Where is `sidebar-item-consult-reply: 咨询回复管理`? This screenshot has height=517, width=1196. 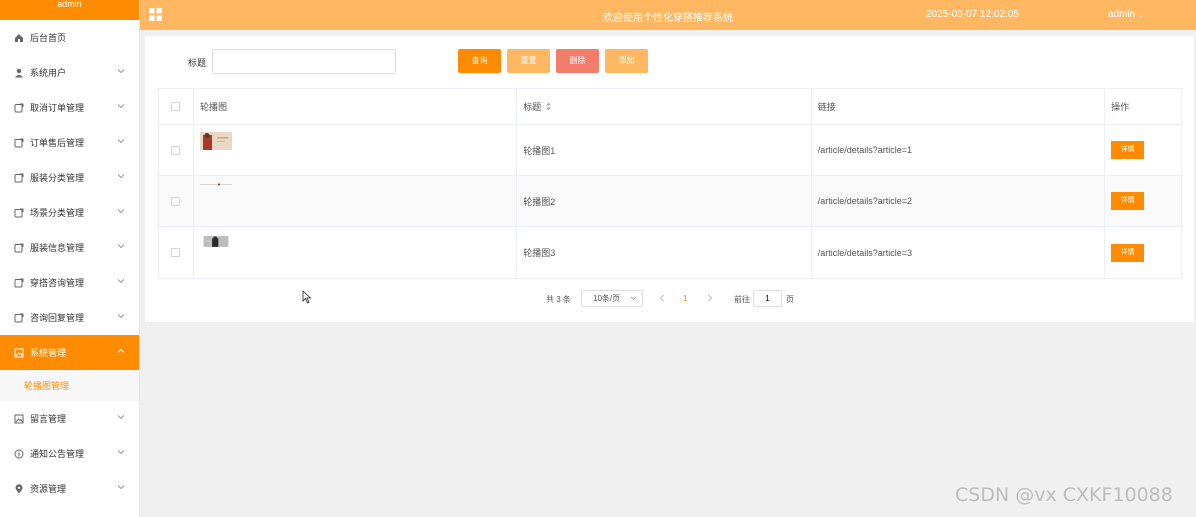 sidebar-item-consult-reply: 咨询回复管理 is located at coordinates (69, 317).